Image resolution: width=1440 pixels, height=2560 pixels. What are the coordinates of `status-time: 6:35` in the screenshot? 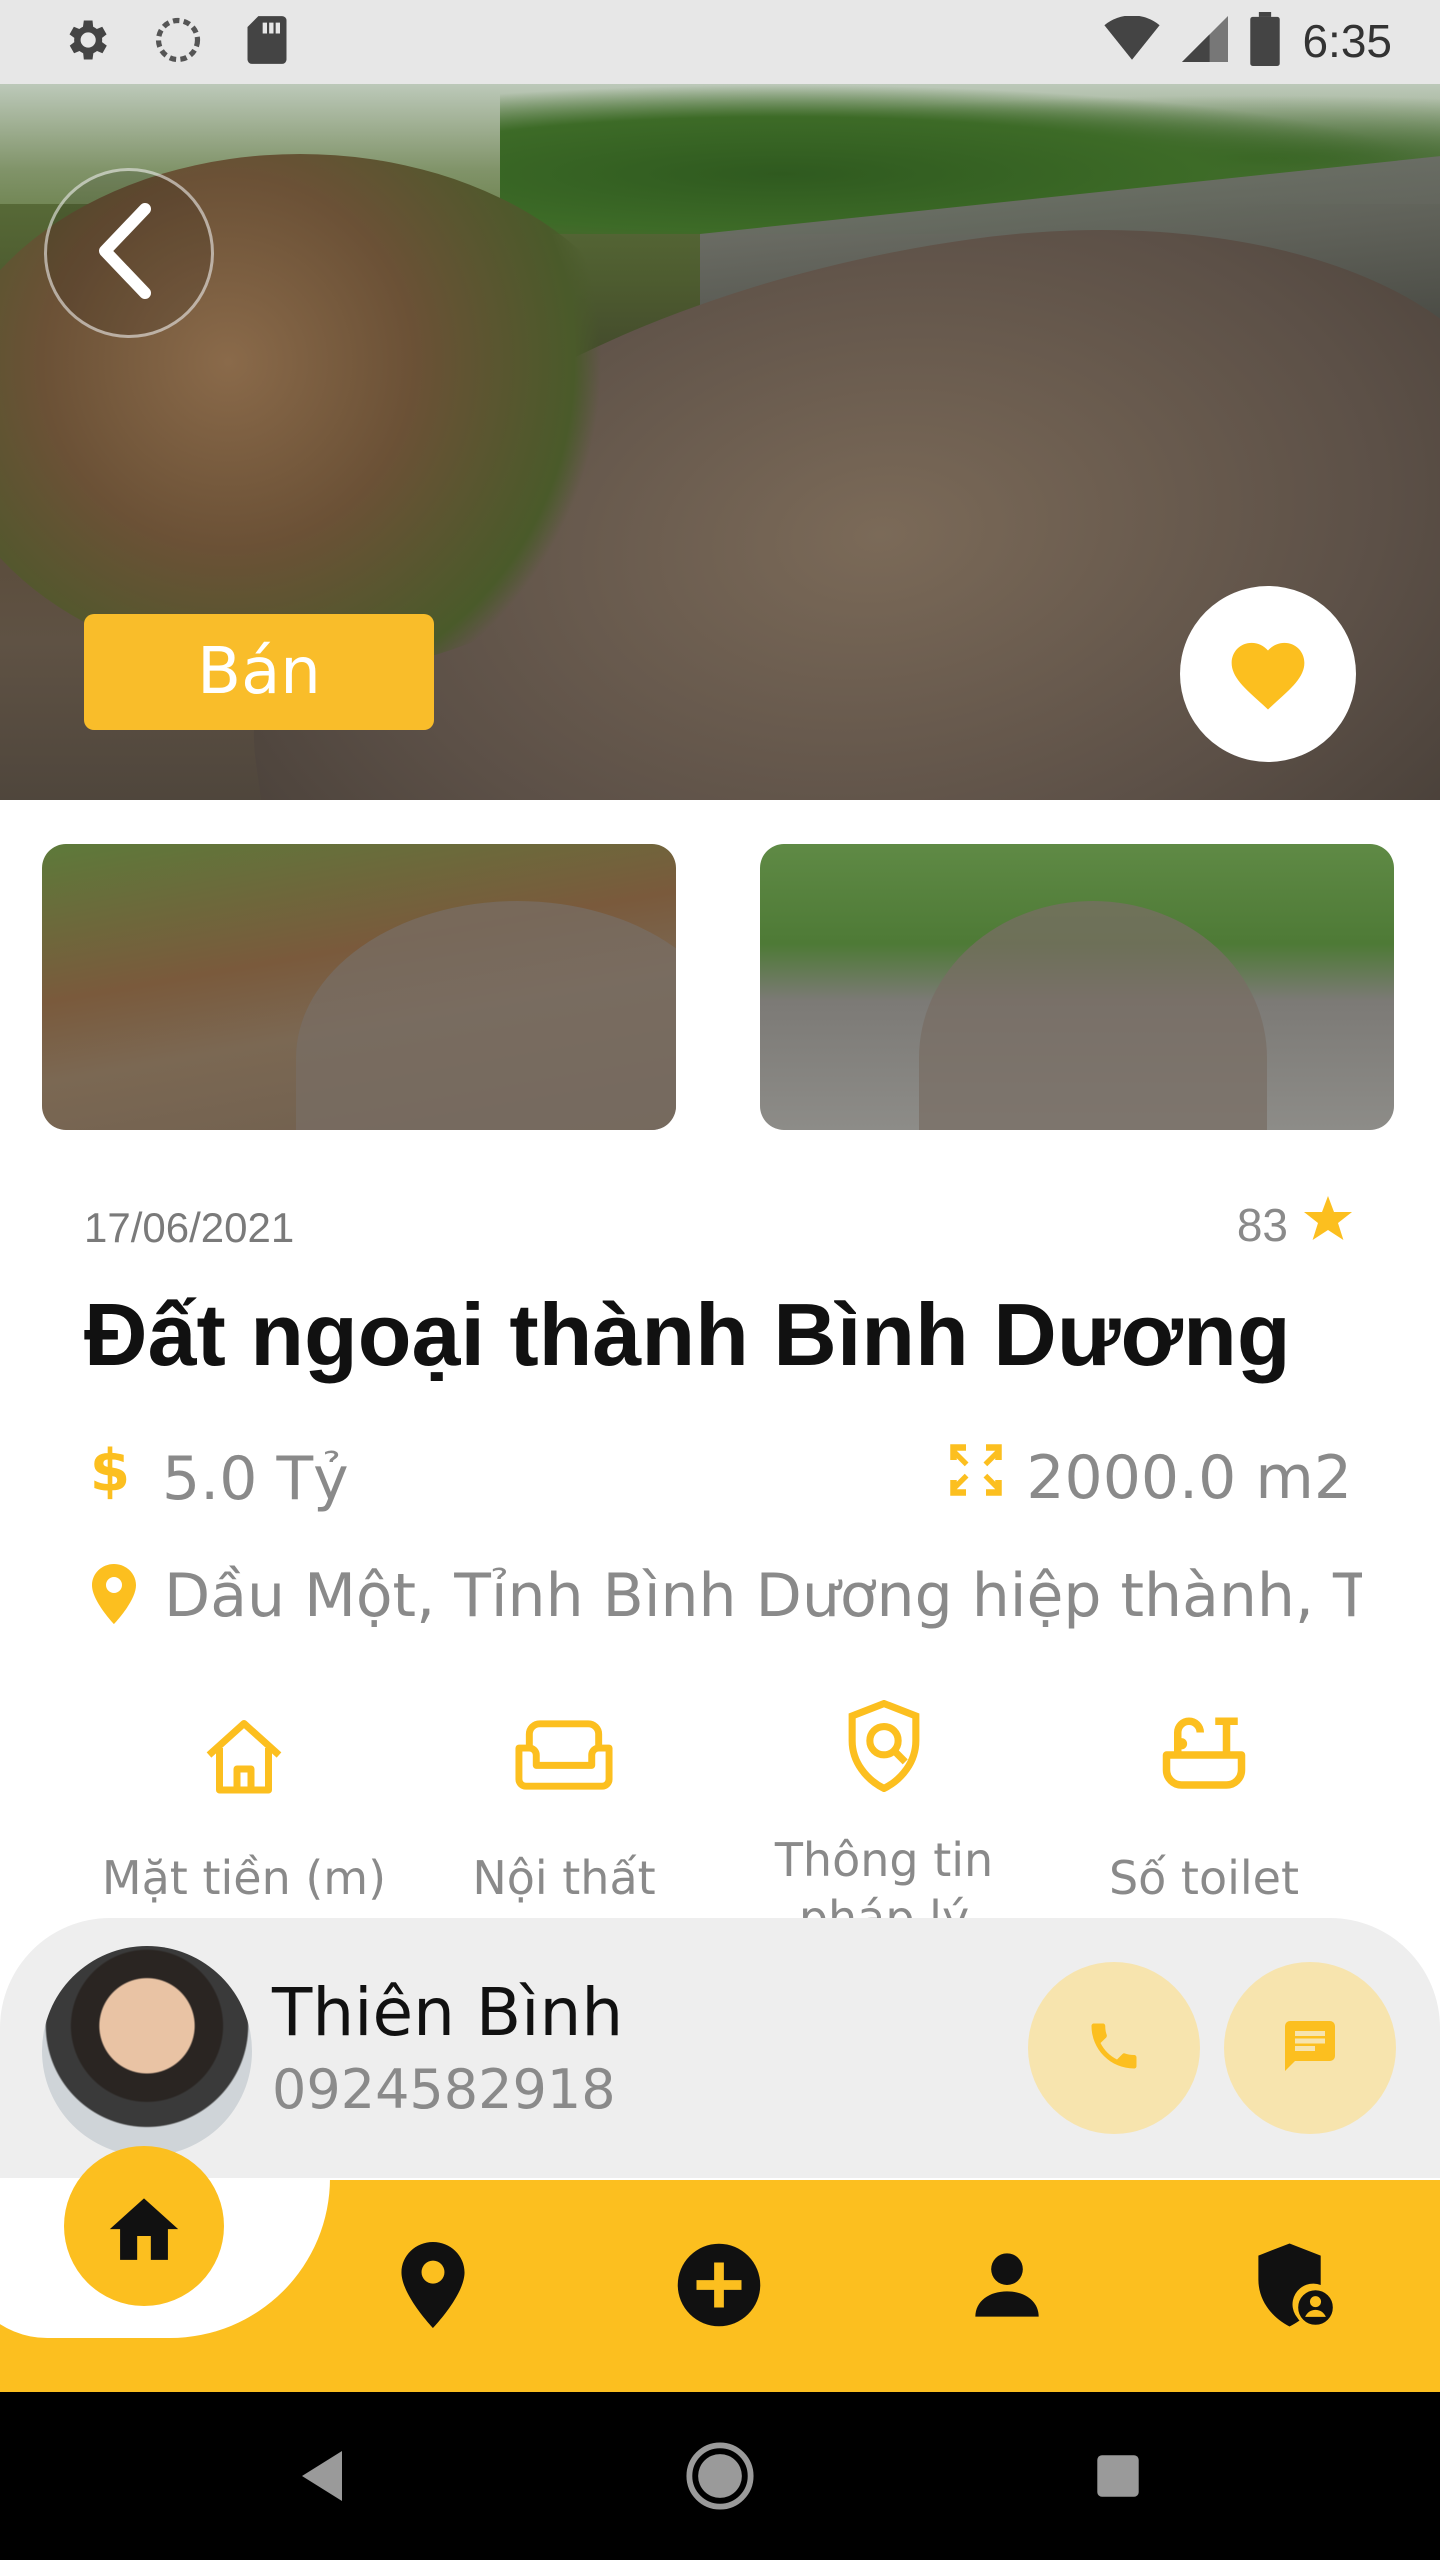 It's located at (1347, 41).